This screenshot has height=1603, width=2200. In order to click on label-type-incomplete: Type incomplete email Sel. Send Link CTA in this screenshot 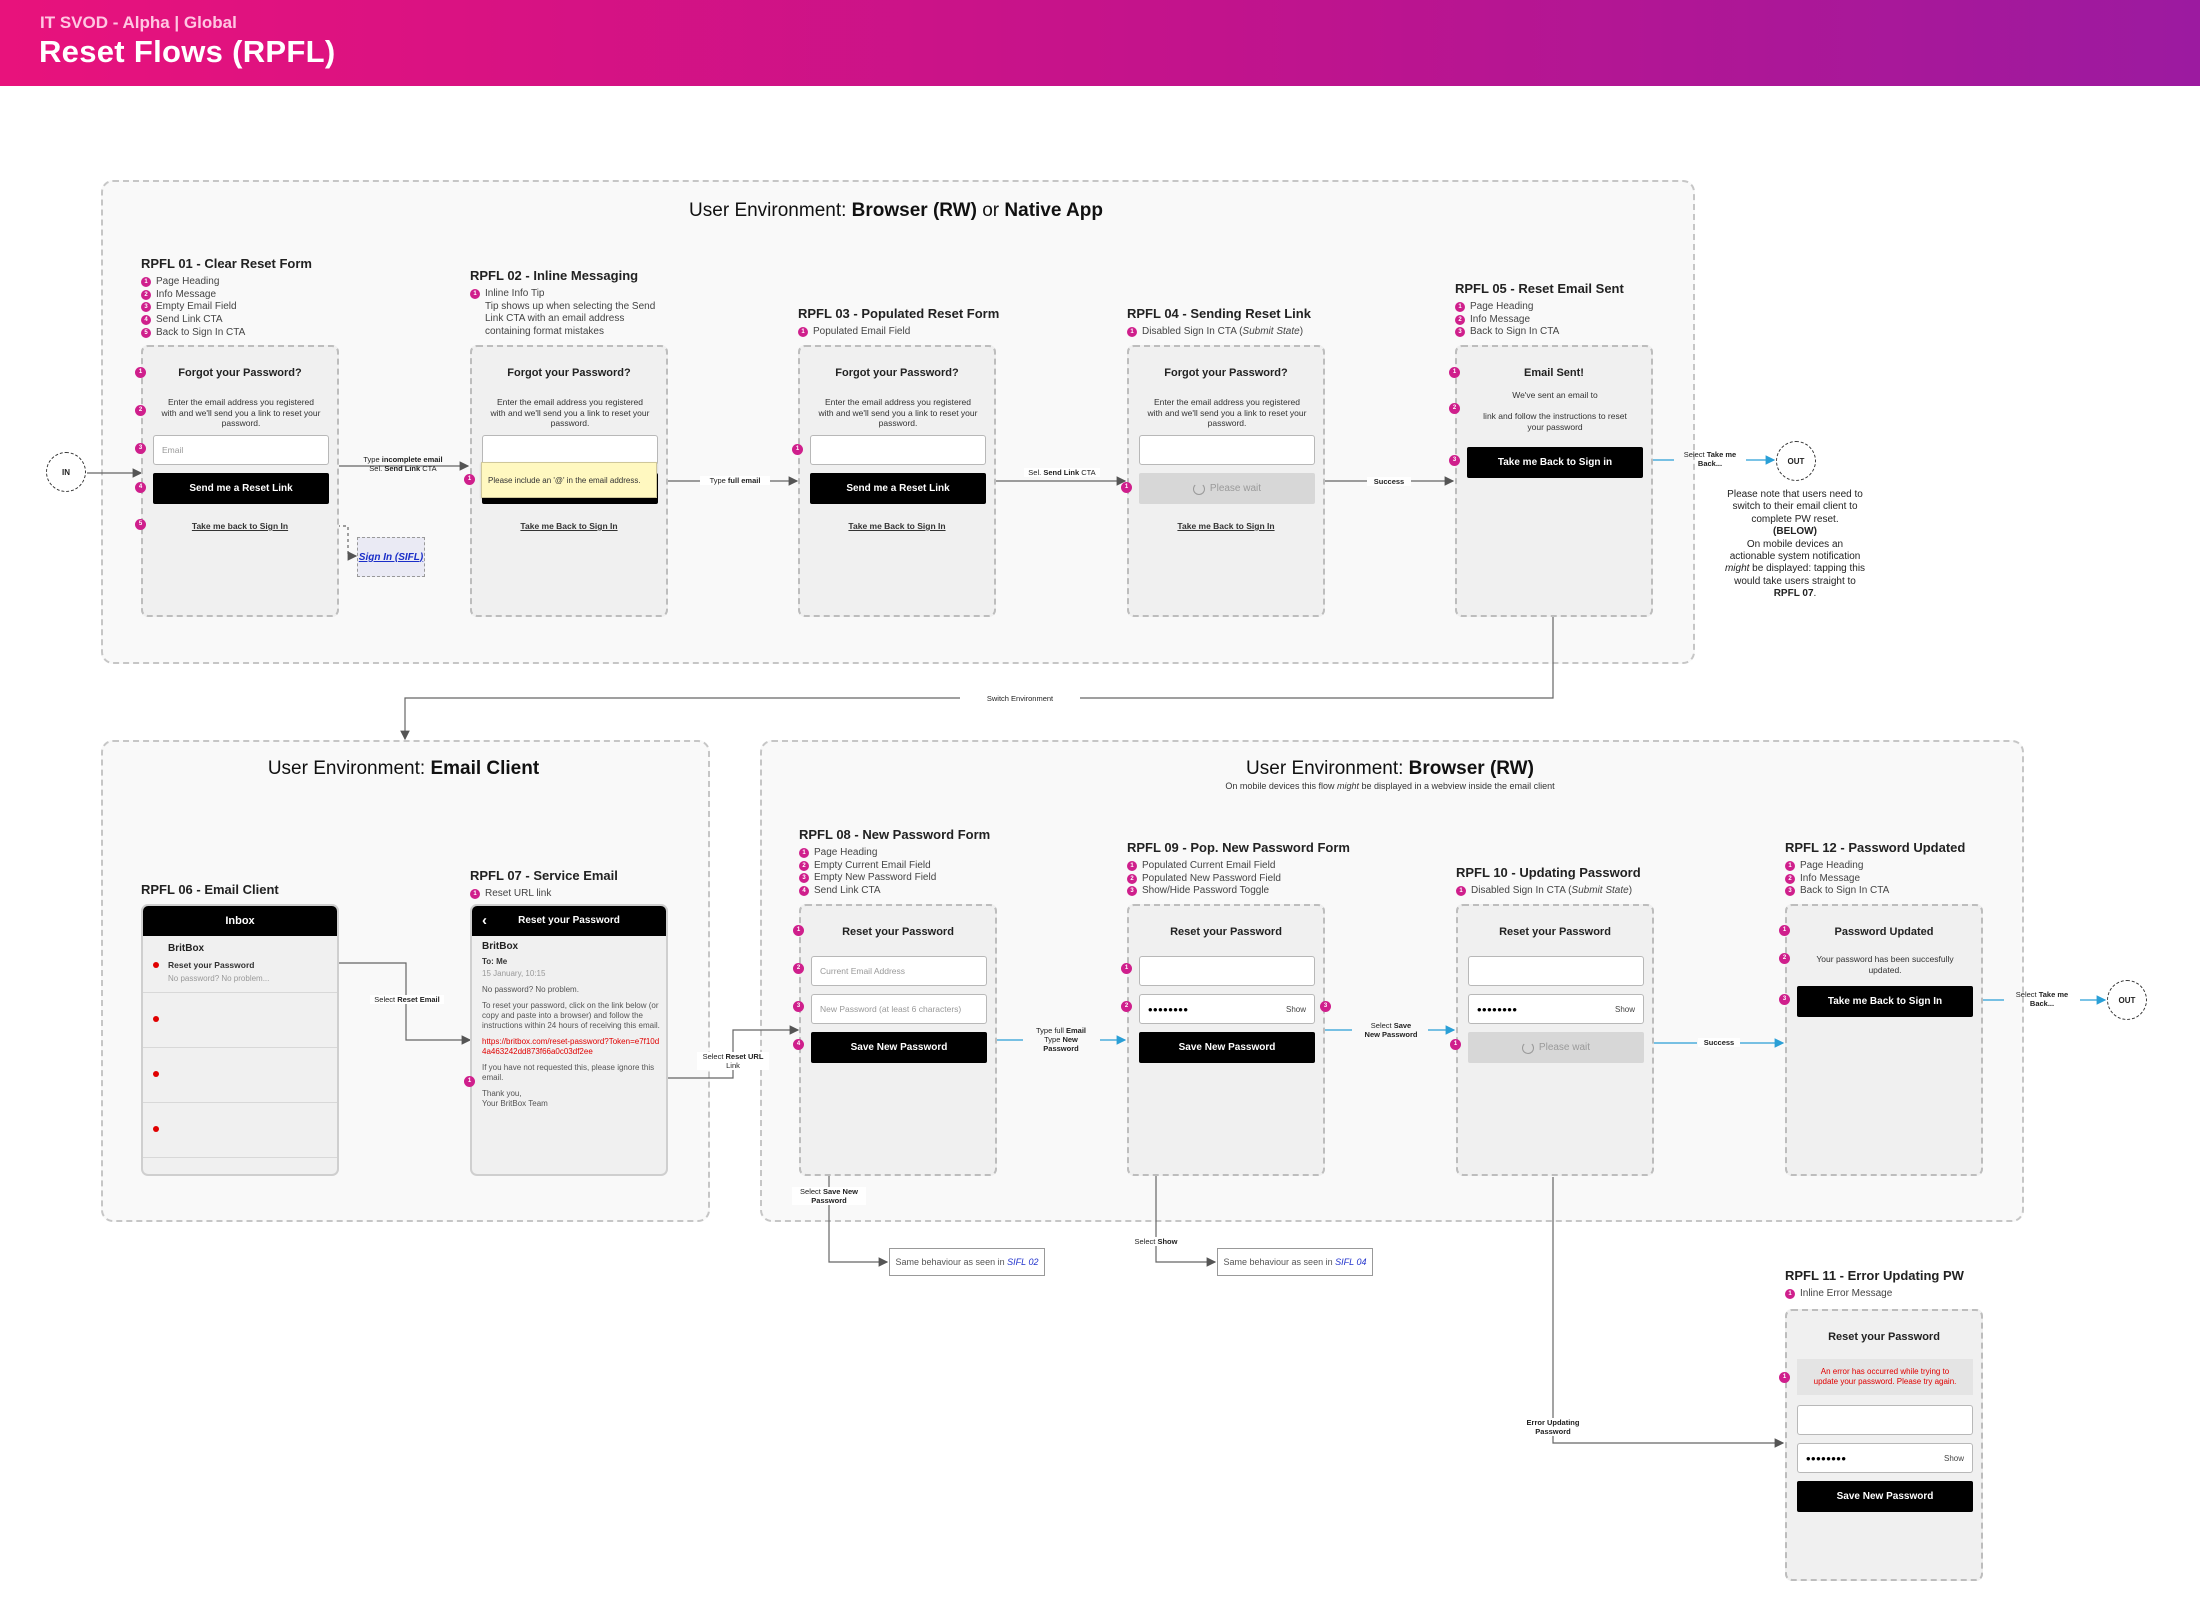, I will do `click(403, 464)`.